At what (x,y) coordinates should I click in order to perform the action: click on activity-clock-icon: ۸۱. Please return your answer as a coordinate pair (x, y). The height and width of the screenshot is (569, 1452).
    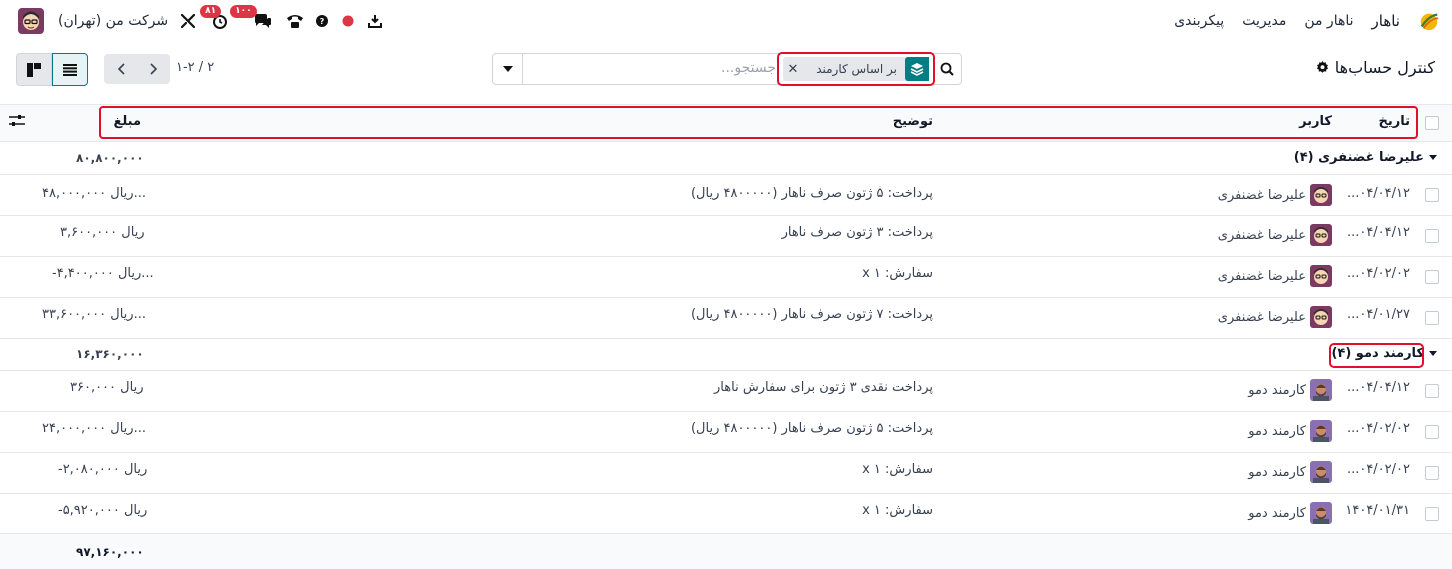
    Looking at the image, I should click on (214, 17).